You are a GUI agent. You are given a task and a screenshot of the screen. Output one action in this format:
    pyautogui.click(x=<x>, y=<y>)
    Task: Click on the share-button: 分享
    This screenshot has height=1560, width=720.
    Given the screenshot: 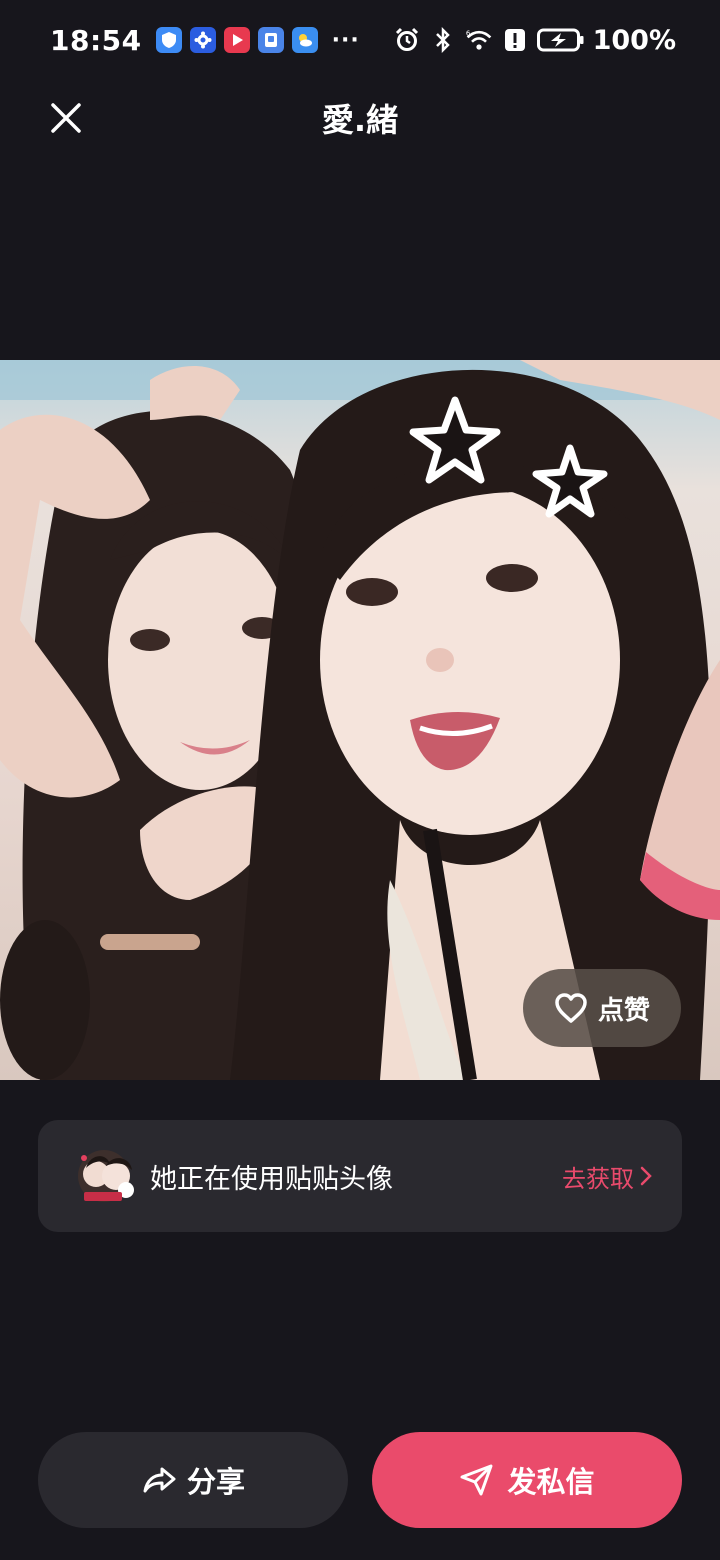 What is the action you would take?
    pyautogui.click(x=193, y=1480)
    